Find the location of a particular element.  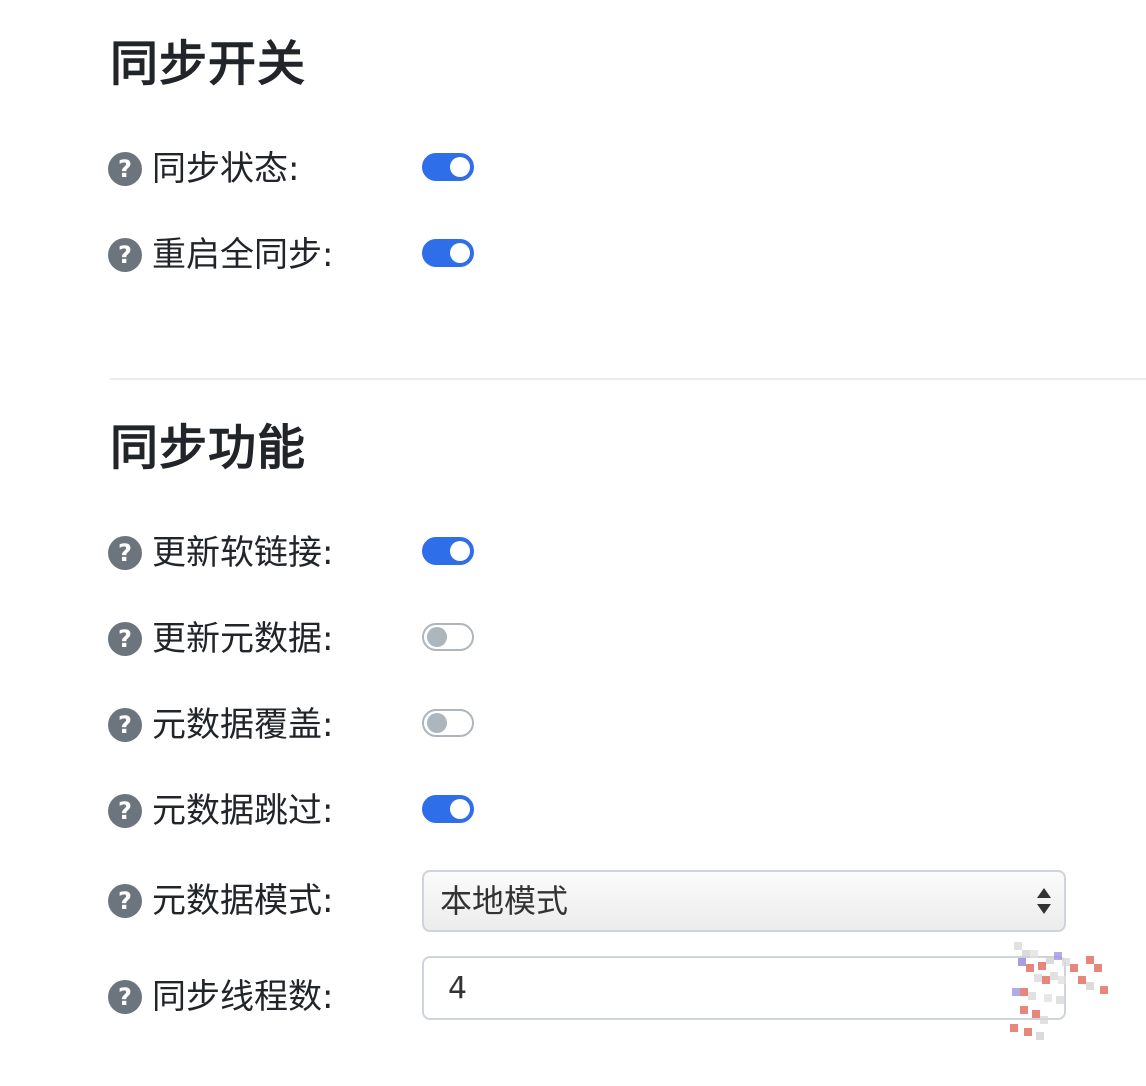

setting-row-update-symlink: ? 更新软链接: is located at coordinates (608, 552).